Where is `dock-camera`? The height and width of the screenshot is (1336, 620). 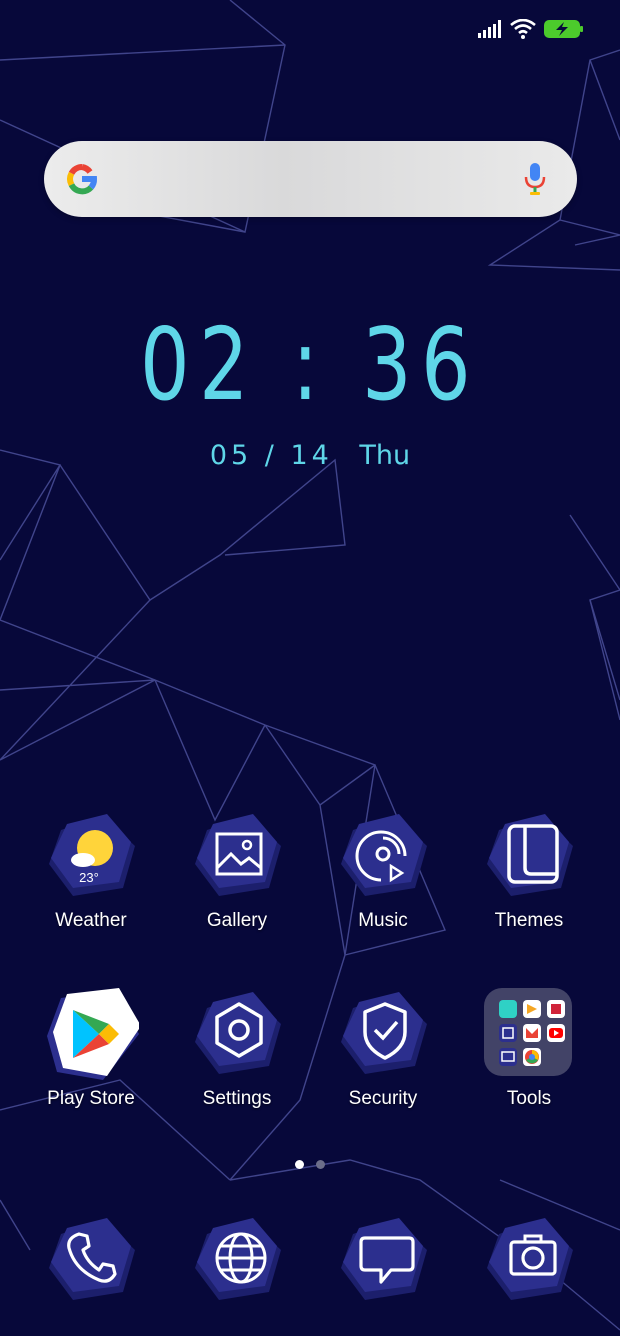 dock-camera is located at coordinates (529, 1262).